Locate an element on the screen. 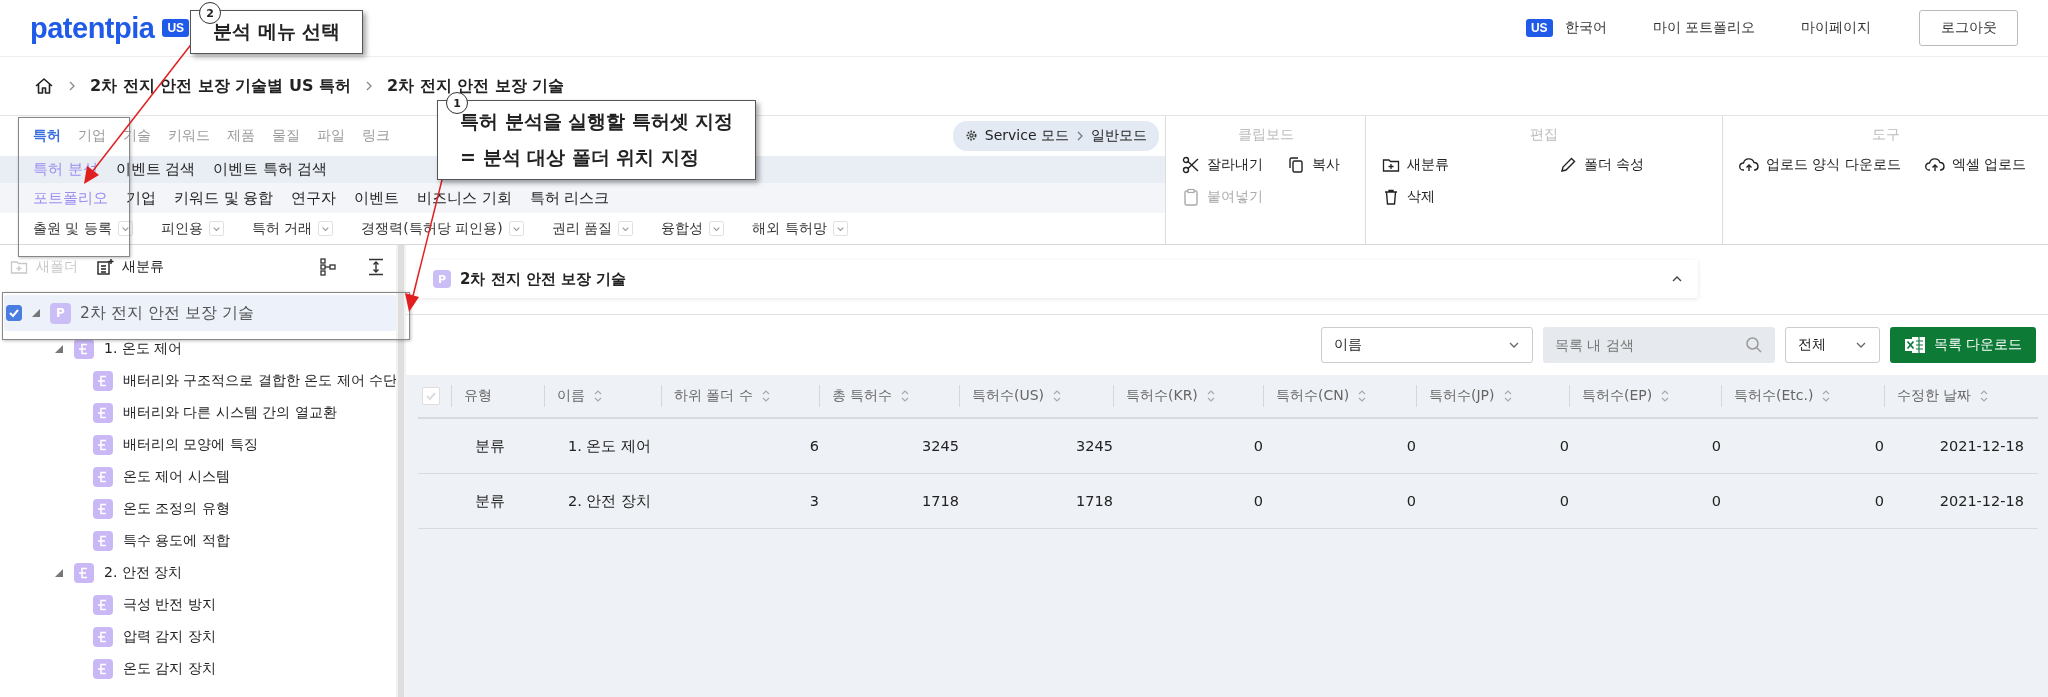 This screenshot has width=2048, height=697. logo-badge: US is located at coordinates (176, 28).